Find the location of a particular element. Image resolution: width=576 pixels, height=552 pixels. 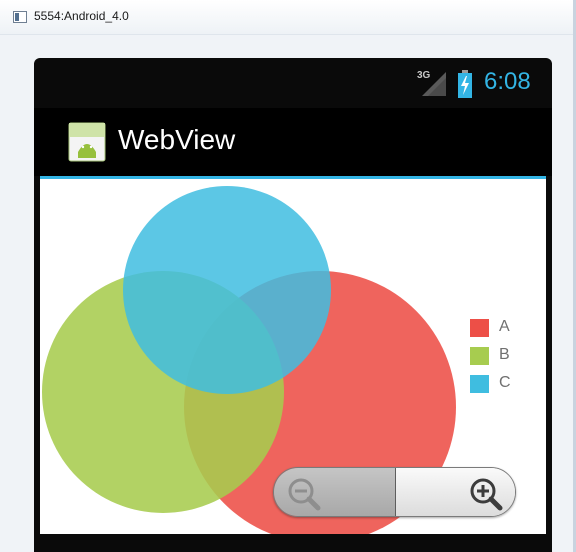

venn-legend: A B C is located at coordinates (500, 359).